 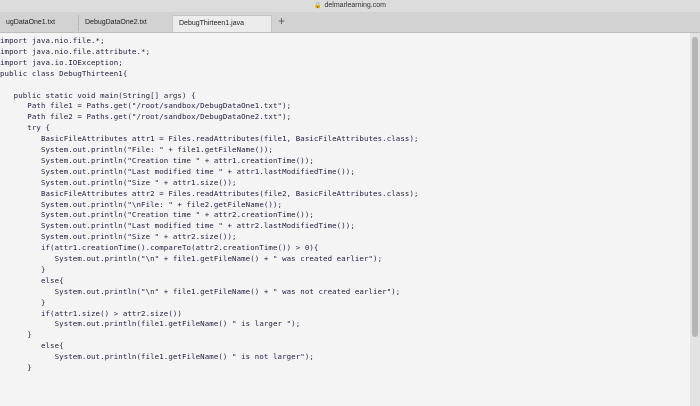 What do you see at coordinates (98, 95) in the screenshot?
I see `code-line: public static void main(String[] args) {` at bounding box center [98, 95].